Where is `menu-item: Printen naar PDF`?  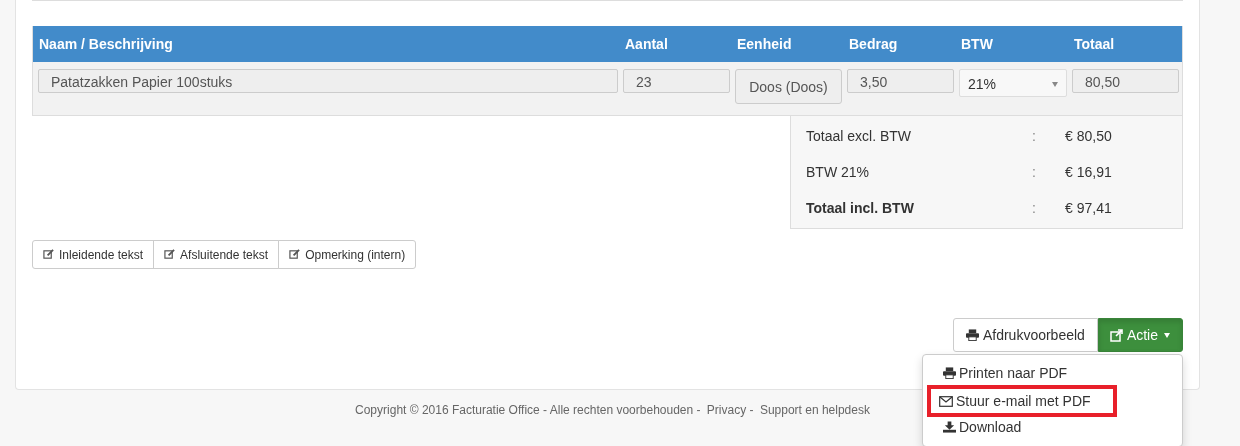 menu-item: Printen naar PDF is located at coordinates (1052, 373).